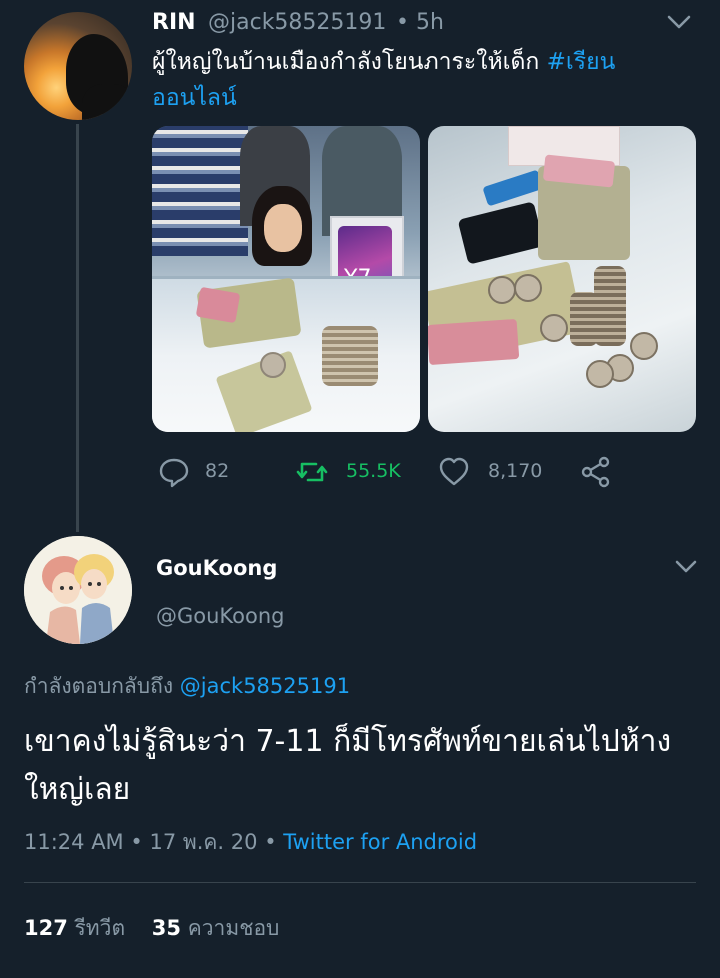 This screenshot has height=978, width=720. Describe the element at coordinates (233, 928) in the screenshot. I see `likes-label: ความชอบ` at that location.